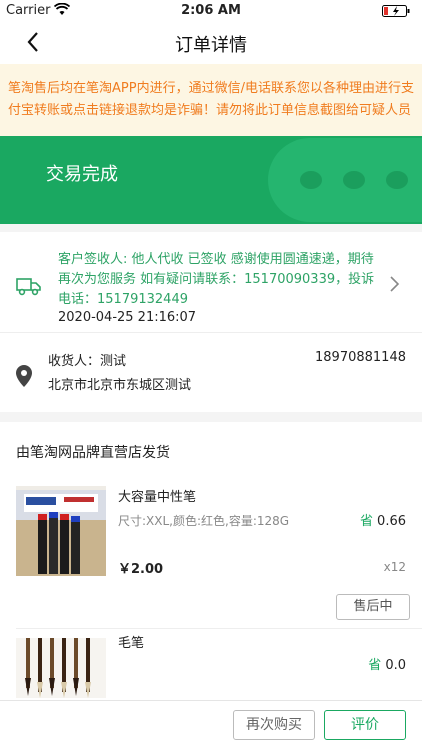 Image resolution: width=422 pixels, height=750 pixels. I want to click on truck-icon, so click(29, 286).